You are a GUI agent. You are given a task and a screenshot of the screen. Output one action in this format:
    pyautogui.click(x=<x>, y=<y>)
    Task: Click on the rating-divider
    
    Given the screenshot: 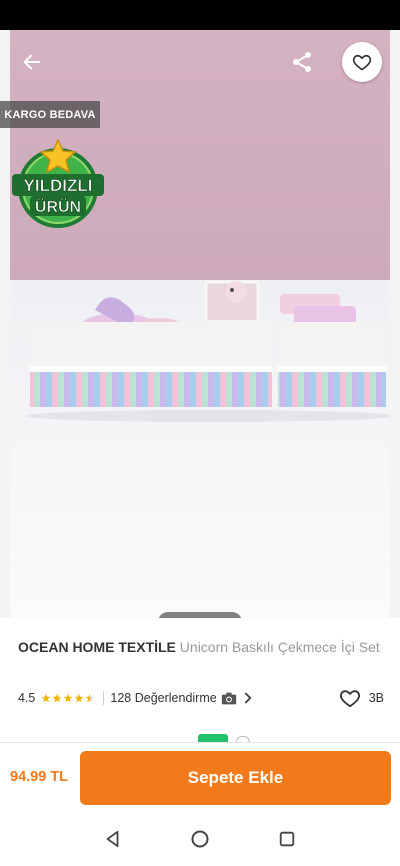 What is the action you would take?
    pyautogui.click(x=104, y=698)
    